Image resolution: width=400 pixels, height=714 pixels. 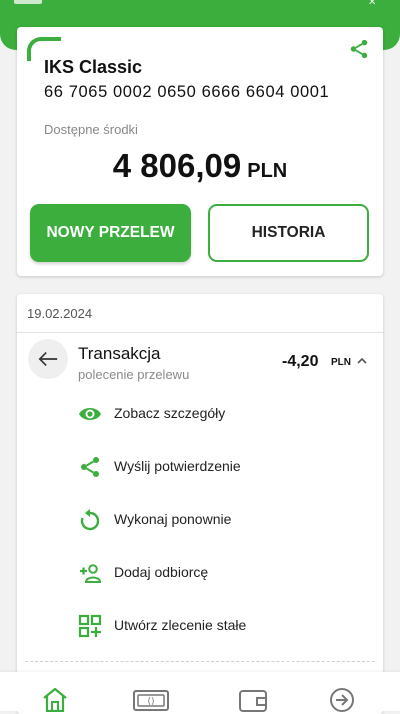 I want to click on available-funds-label: Dostępne środki, so click(x=91, y=129).